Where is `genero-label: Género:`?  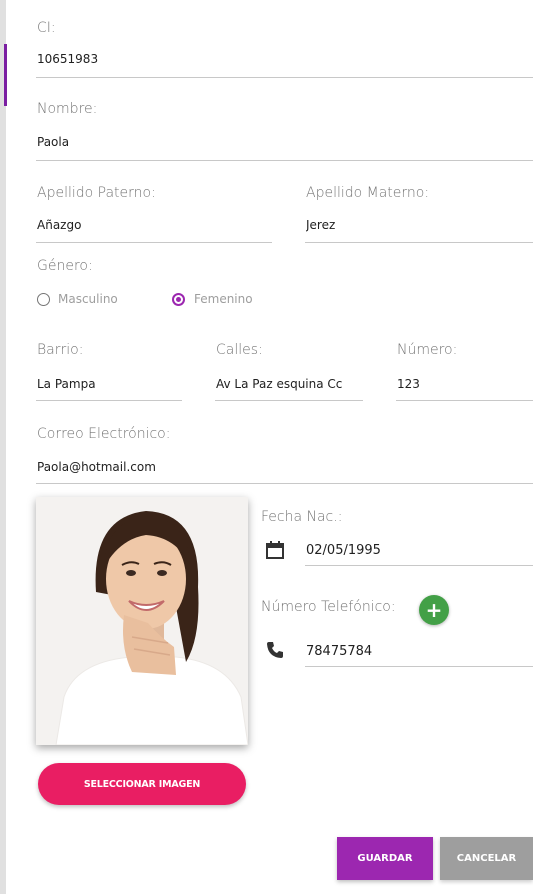 genero-label: Género: is located at coordinates (65, 266).